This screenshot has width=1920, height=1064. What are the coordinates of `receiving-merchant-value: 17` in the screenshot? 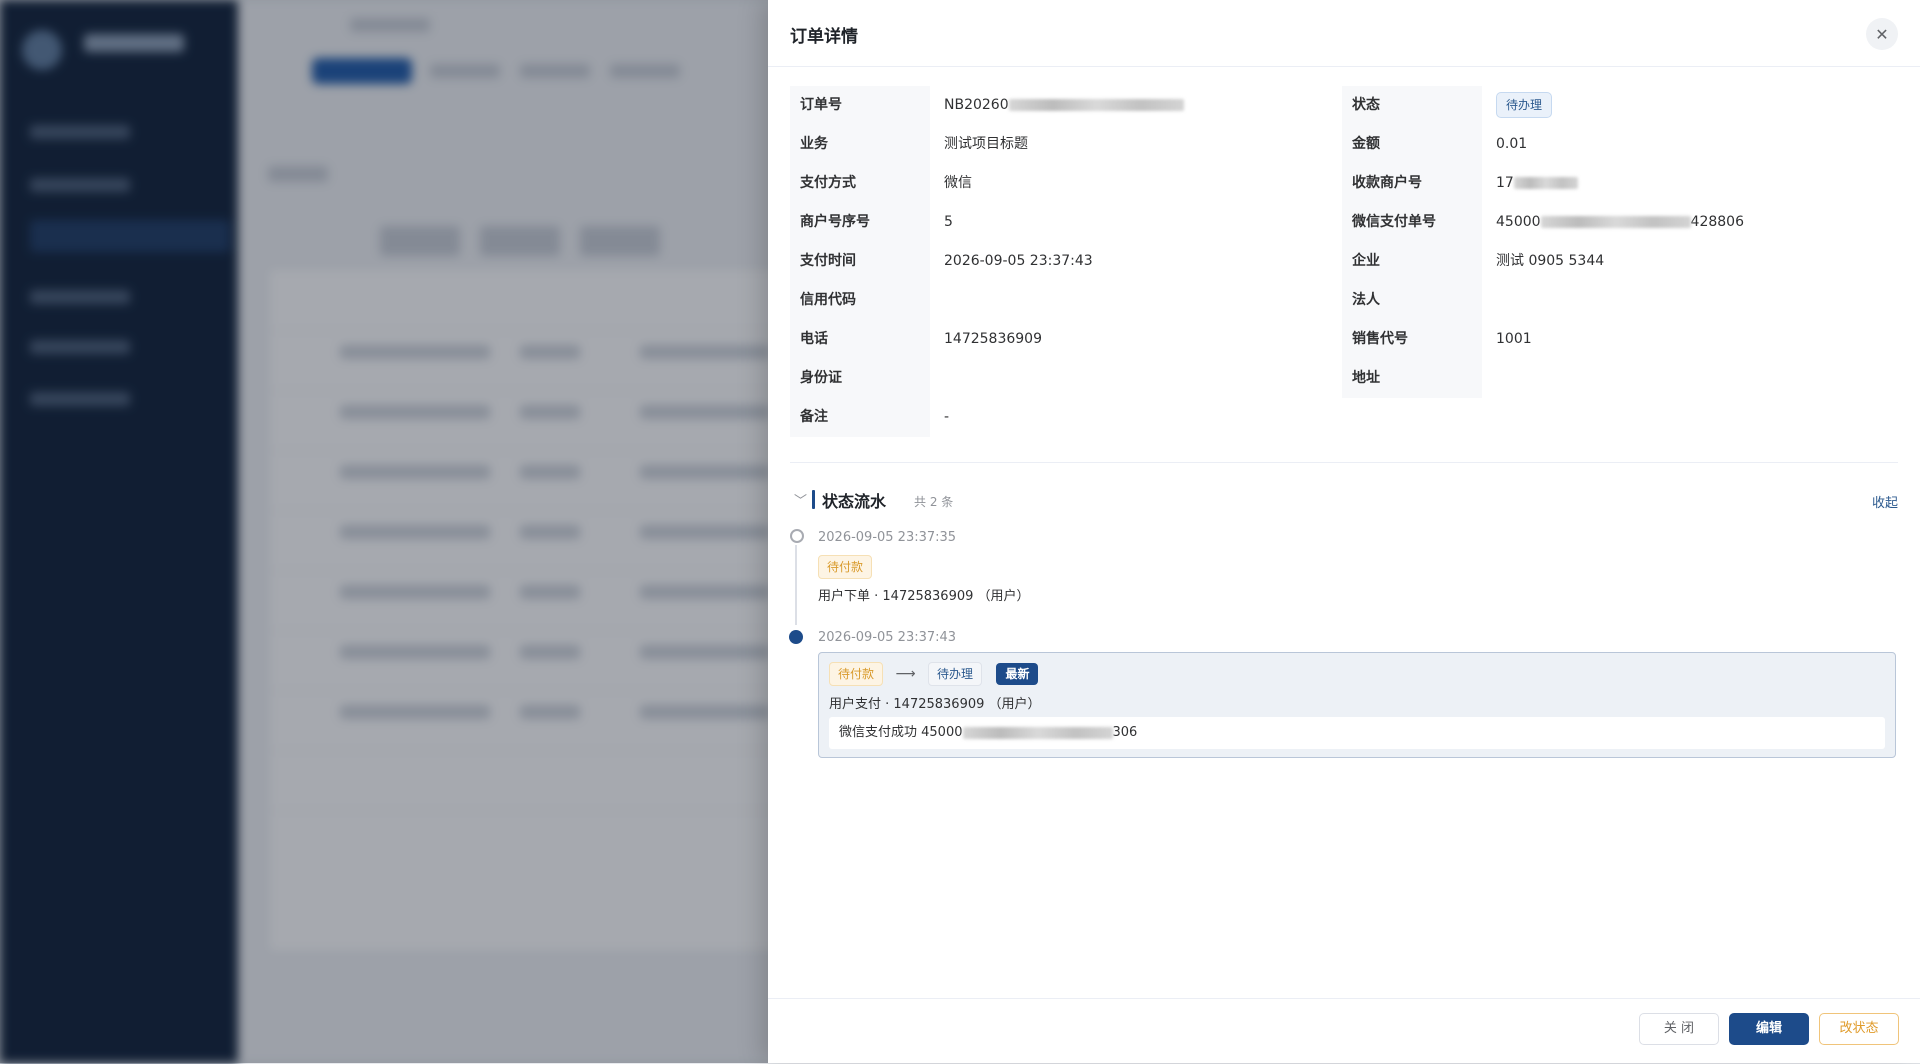 It's located at (1537, 183).